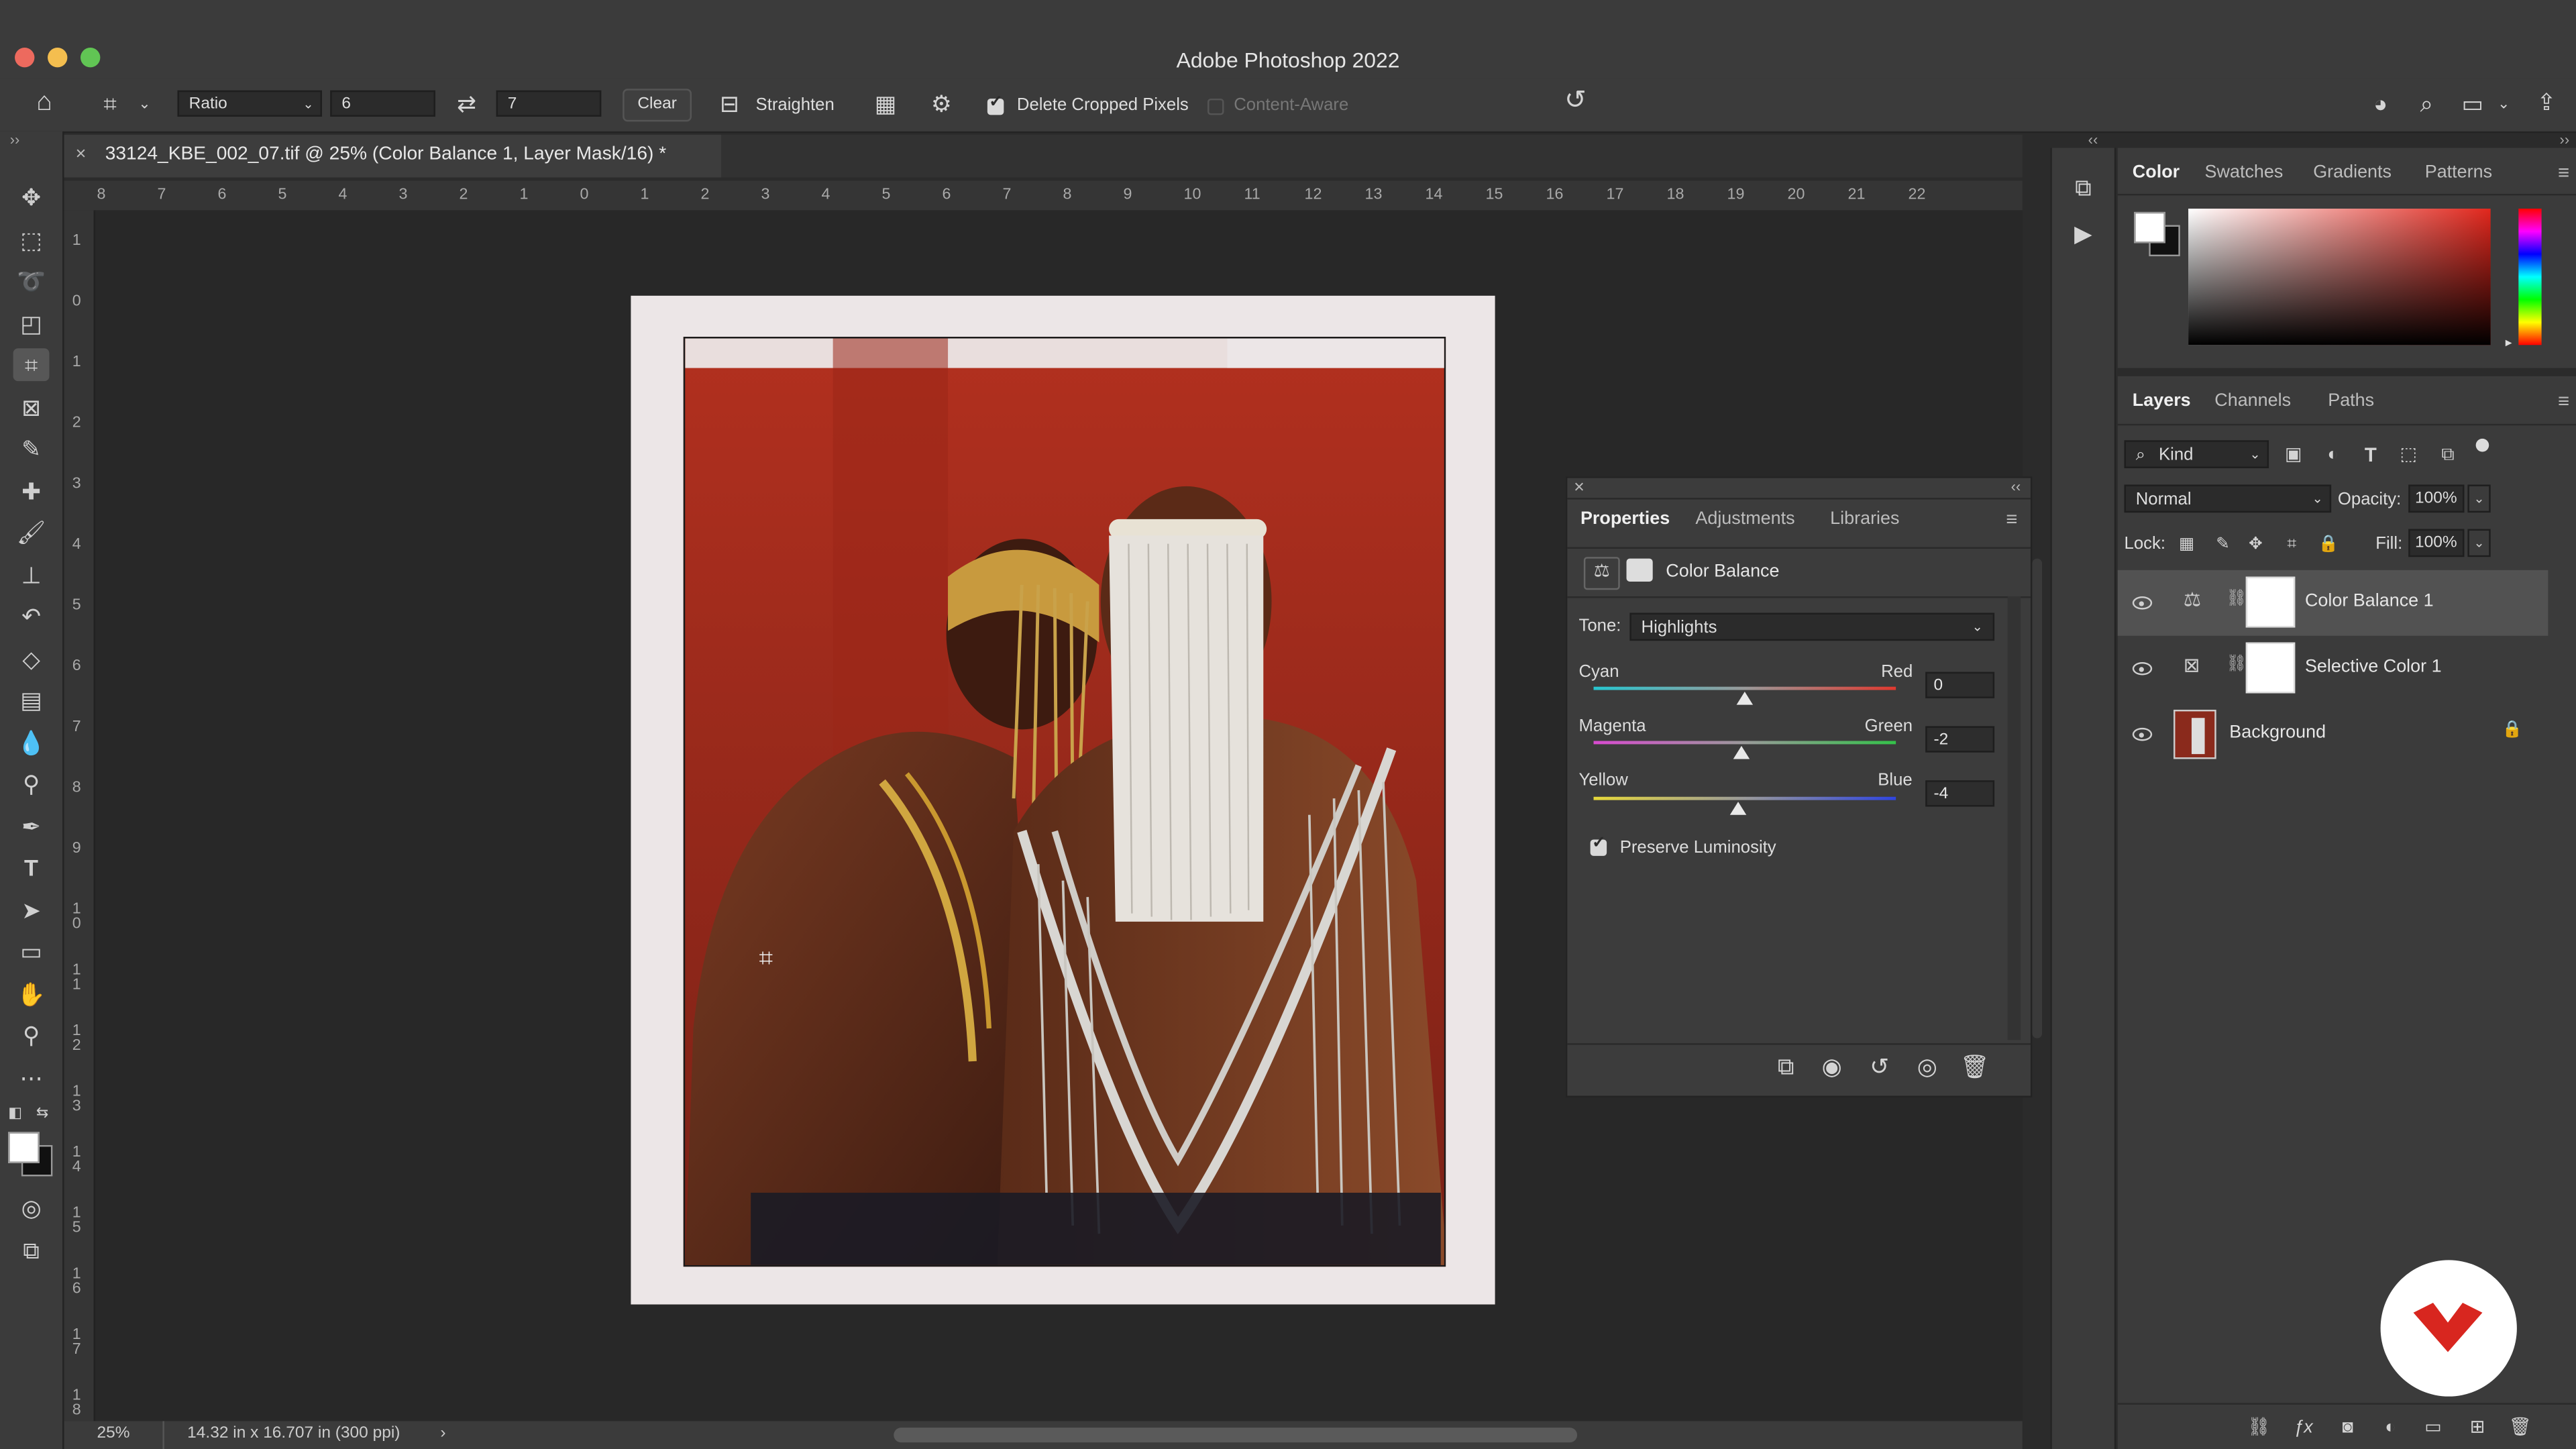 Image resolution: width=2576 pixels, height=1449 pixels. Describe the element at coordinates (2255, 545) in the screenshot. I see `lock-position-icon: ✥` at that location.